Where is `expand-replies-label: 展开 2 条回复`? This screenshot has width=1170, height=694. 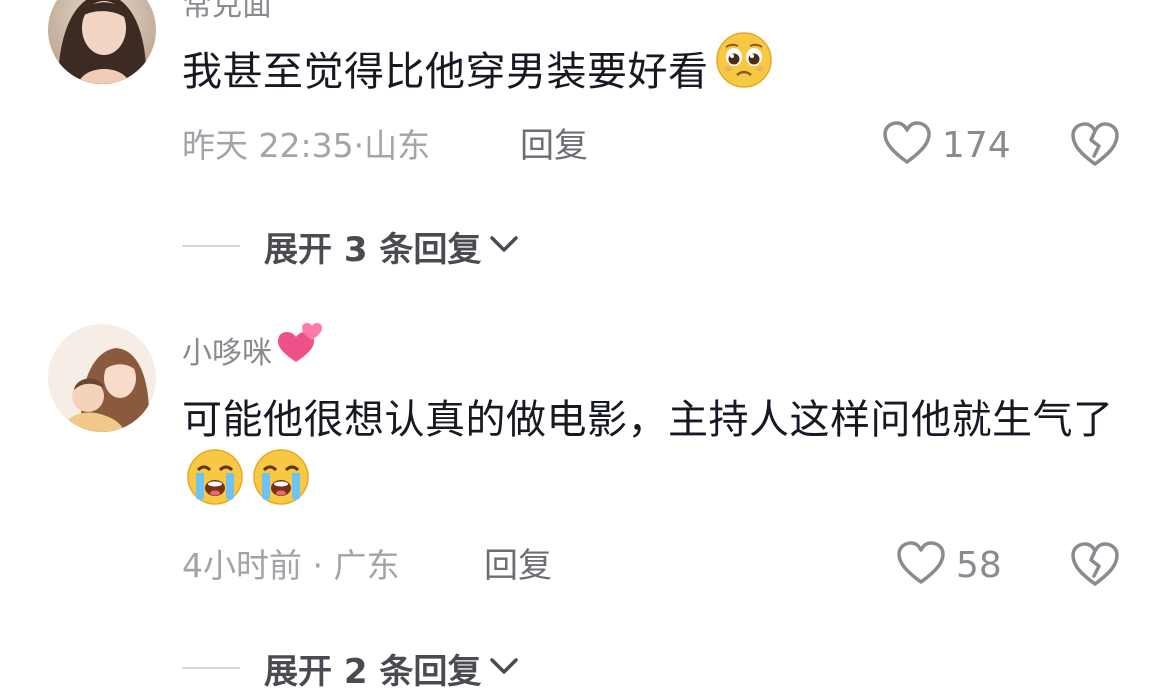
expand-replies-label: 展开 2 条回复 is located at coordinates (373, 671).